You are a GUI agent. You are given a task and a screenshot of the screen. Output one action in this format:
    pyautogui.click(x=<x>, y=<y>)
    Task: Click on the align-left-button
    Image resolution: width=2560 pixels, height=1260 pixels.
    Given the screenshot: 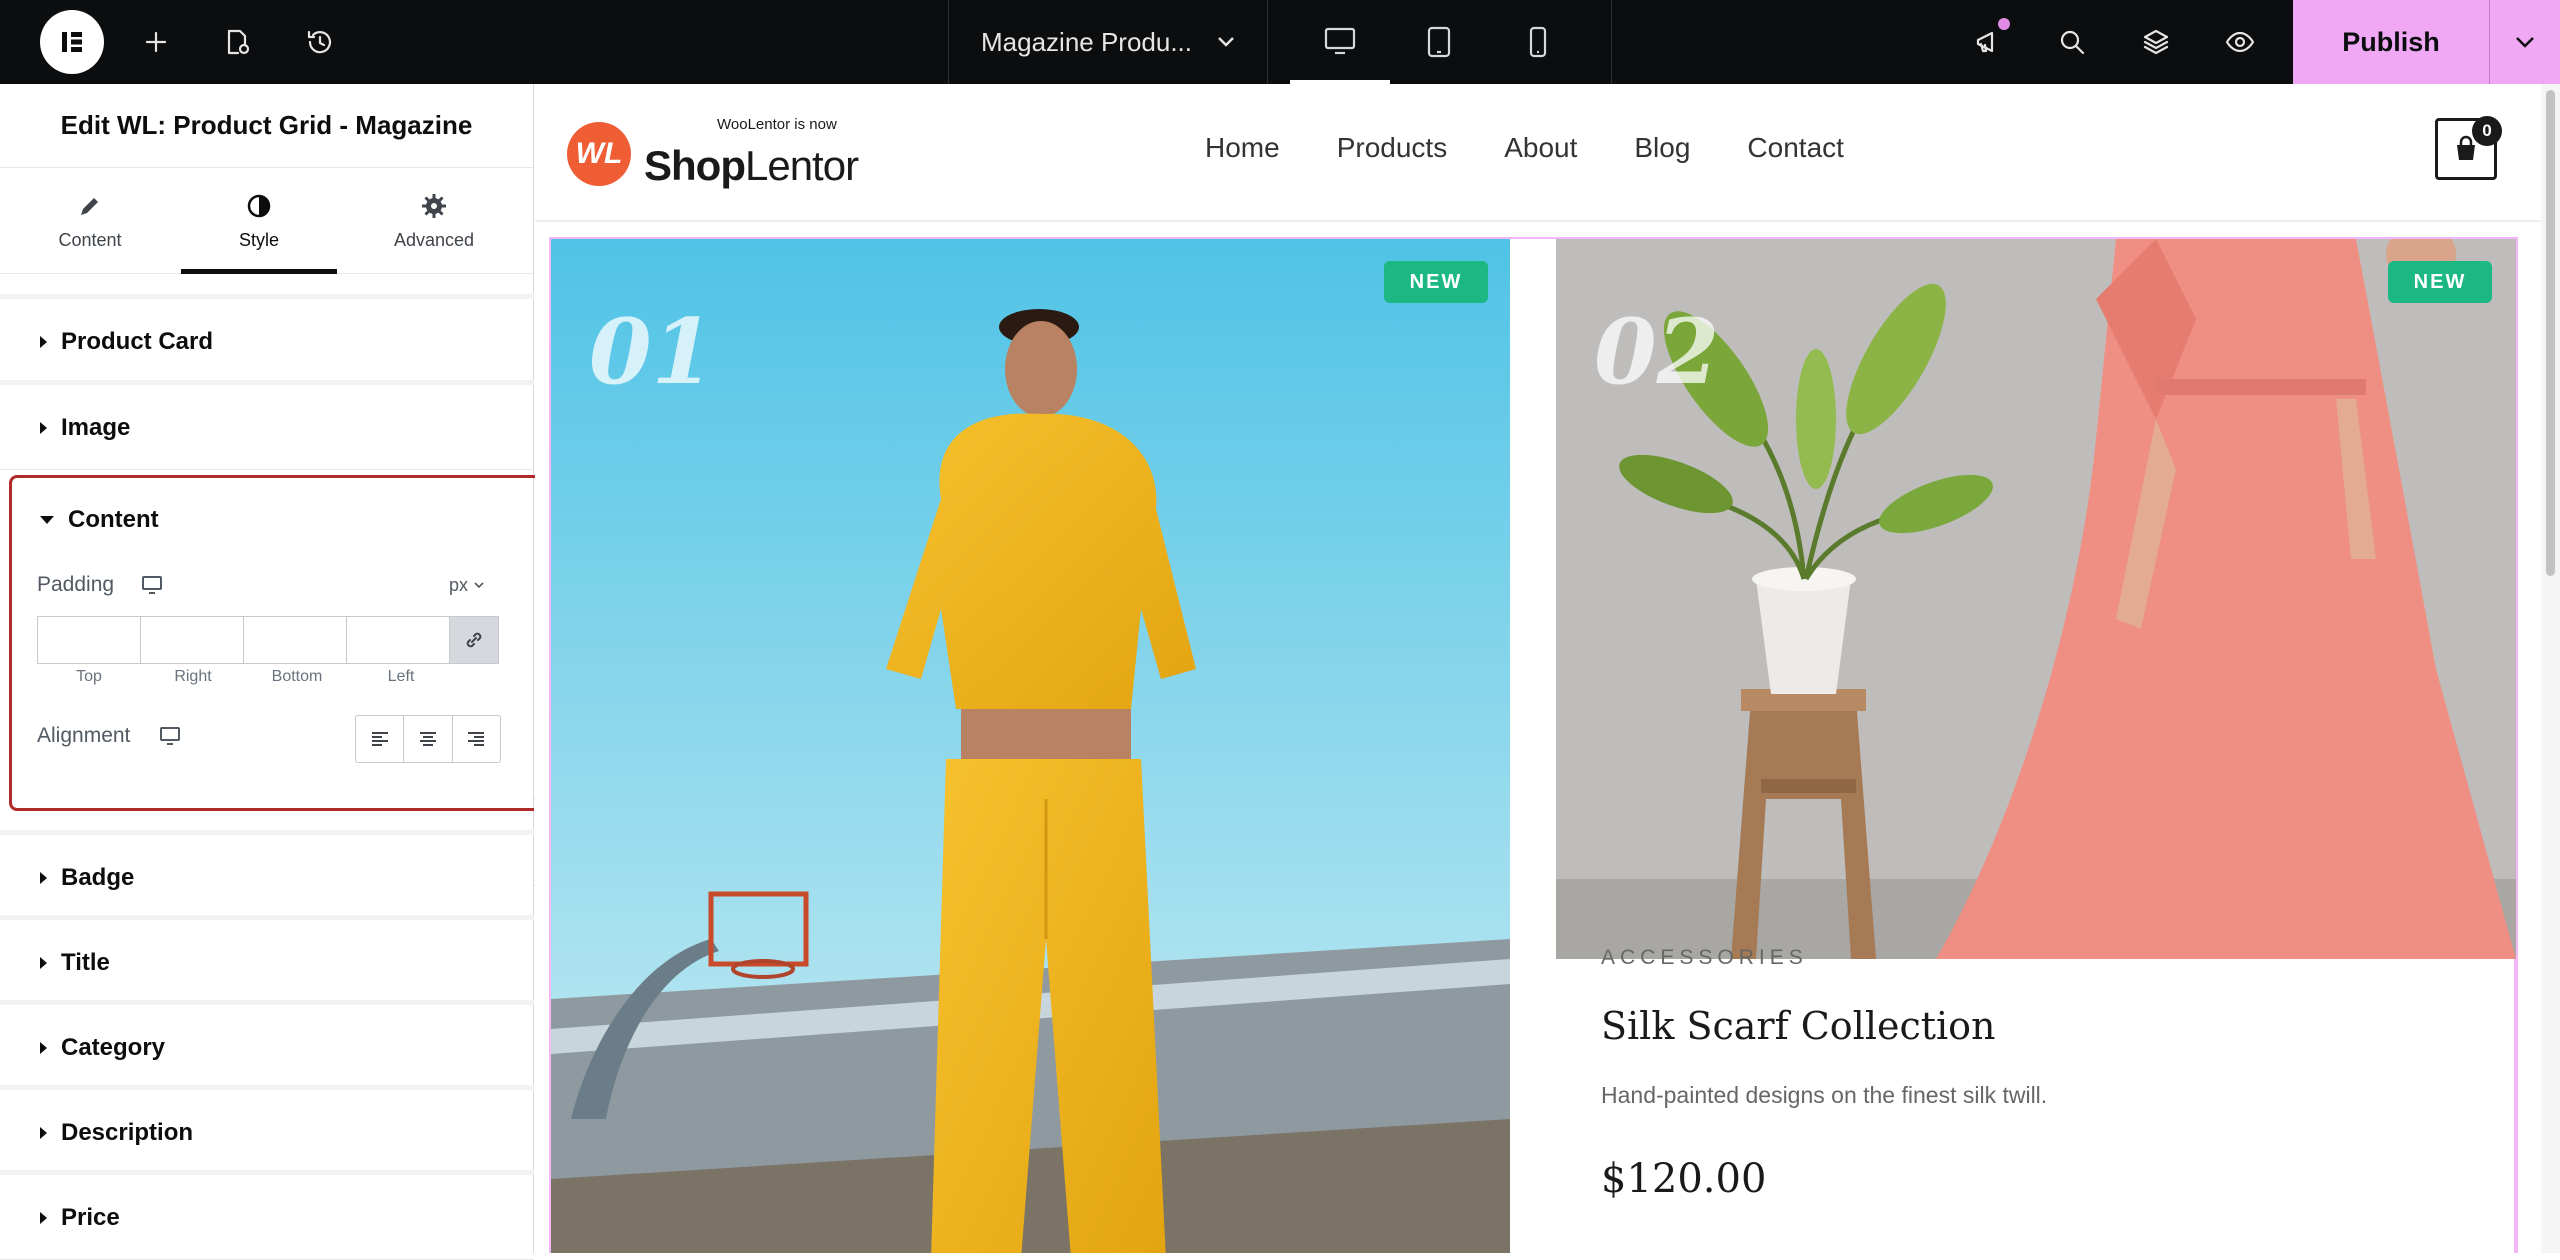 What is the action you would take?
    pyautogui.click(x=380, y=739)
    